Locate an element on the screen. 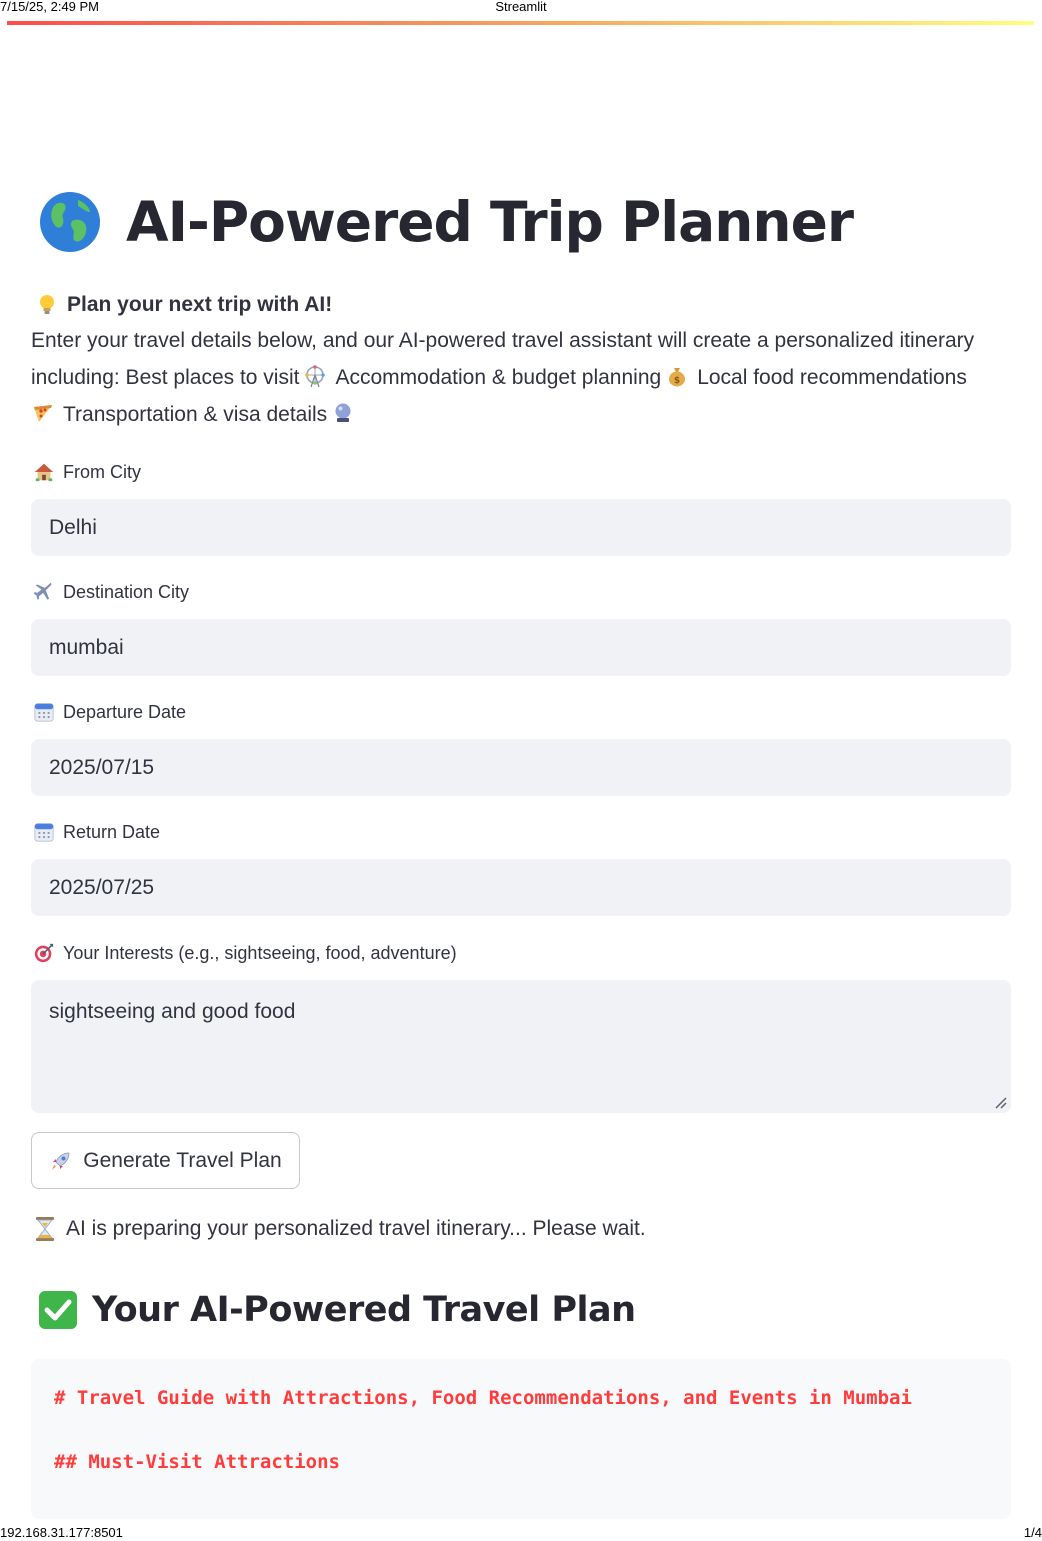 The image size is (1042, 1541). print-footer: 192.168.31.177:8501 1/4 is located at coordinates (521, 1533).